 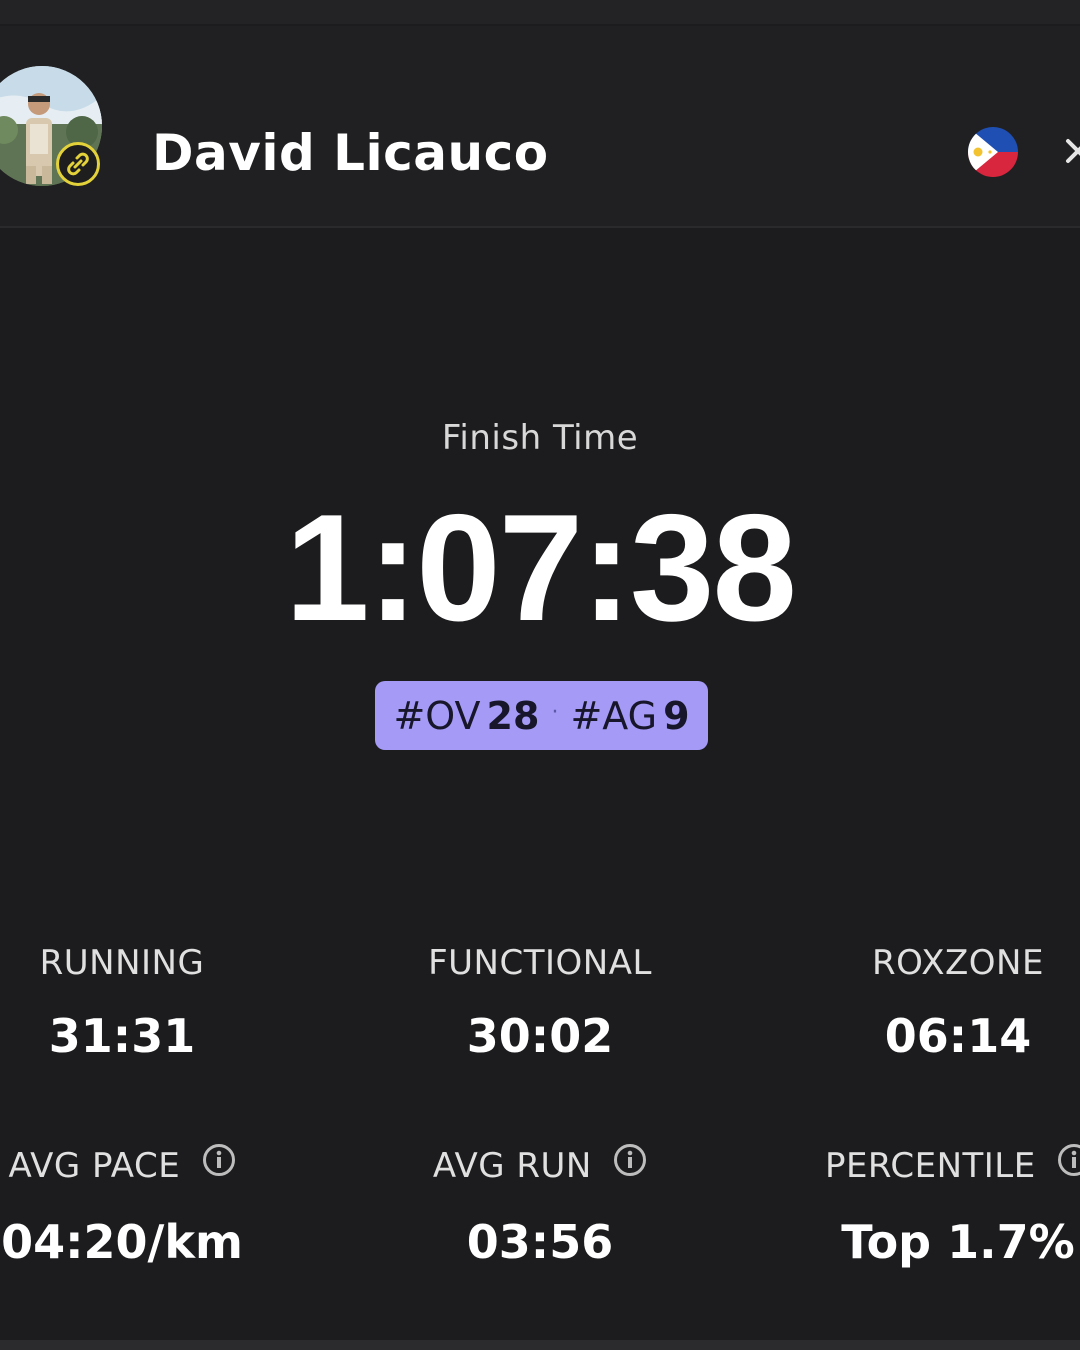 What do you see at coordinates (541, 715) in the screenshot?
I see `rank-badge: #OV 28 · #AG 9` at bounding box center [541, 715].